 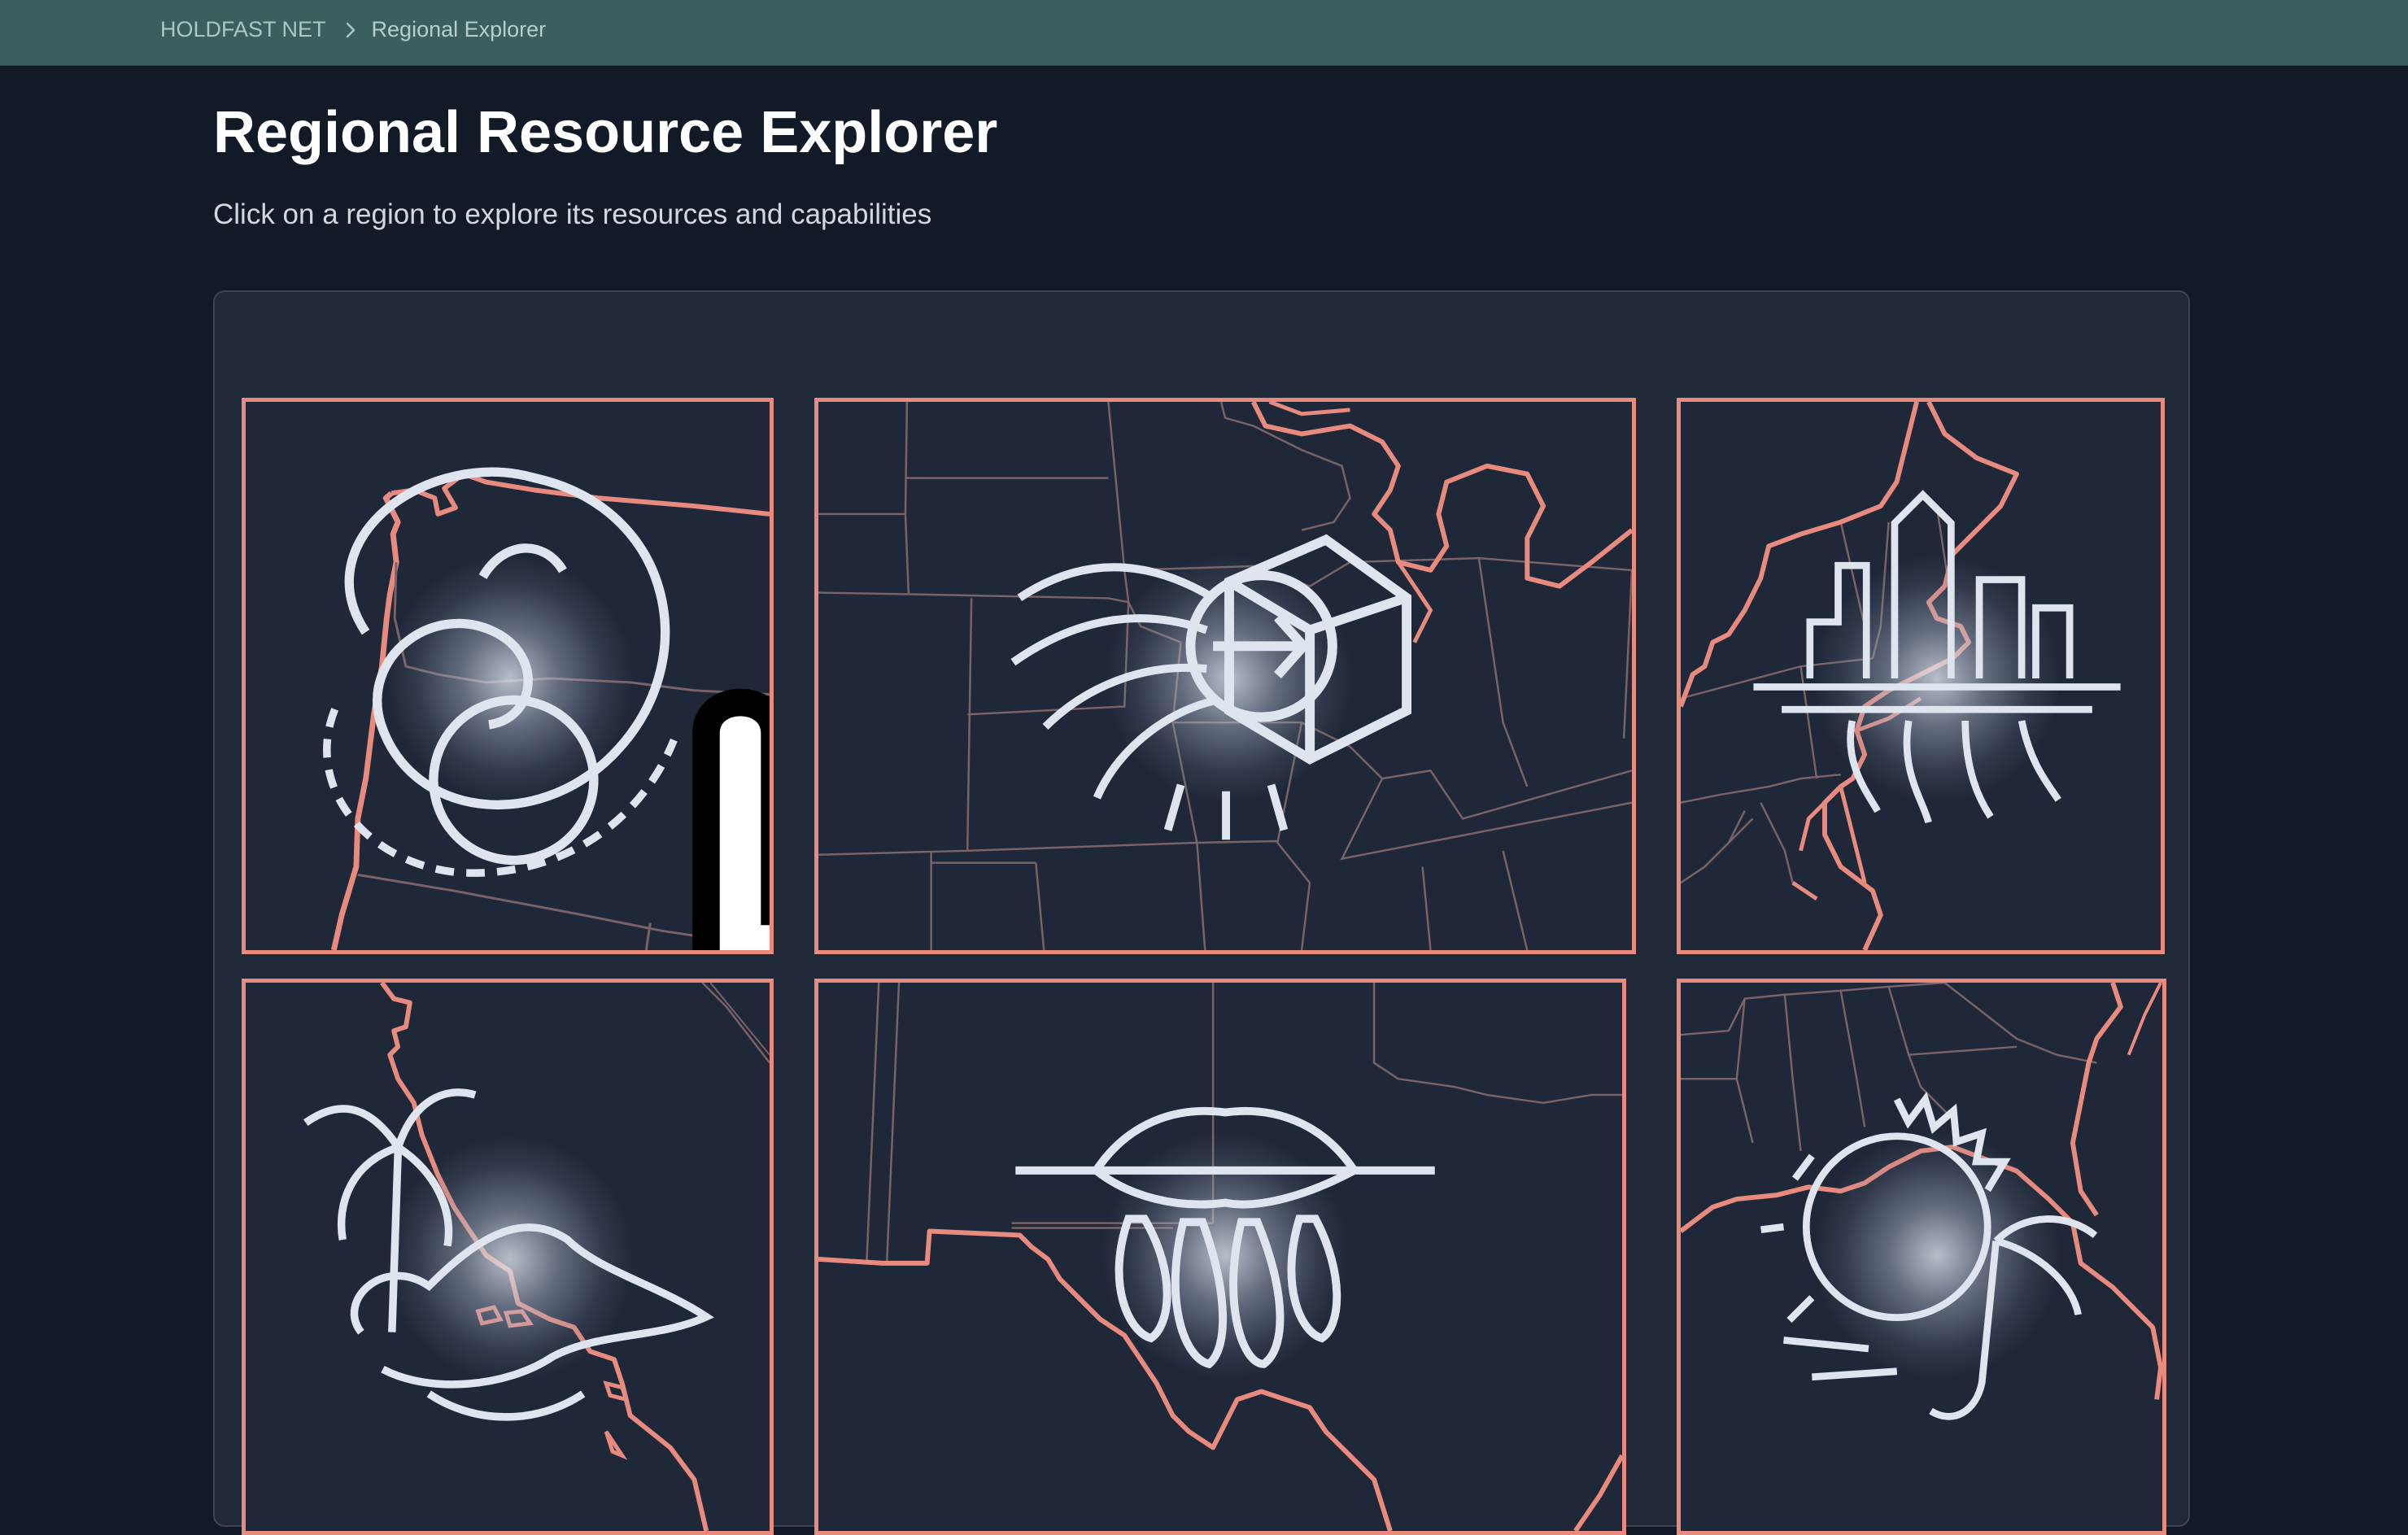 What do you see at coordinates (508, 1255) in the screenshot?
I see `palm-island-icon` at bounding box center [508, 1255].